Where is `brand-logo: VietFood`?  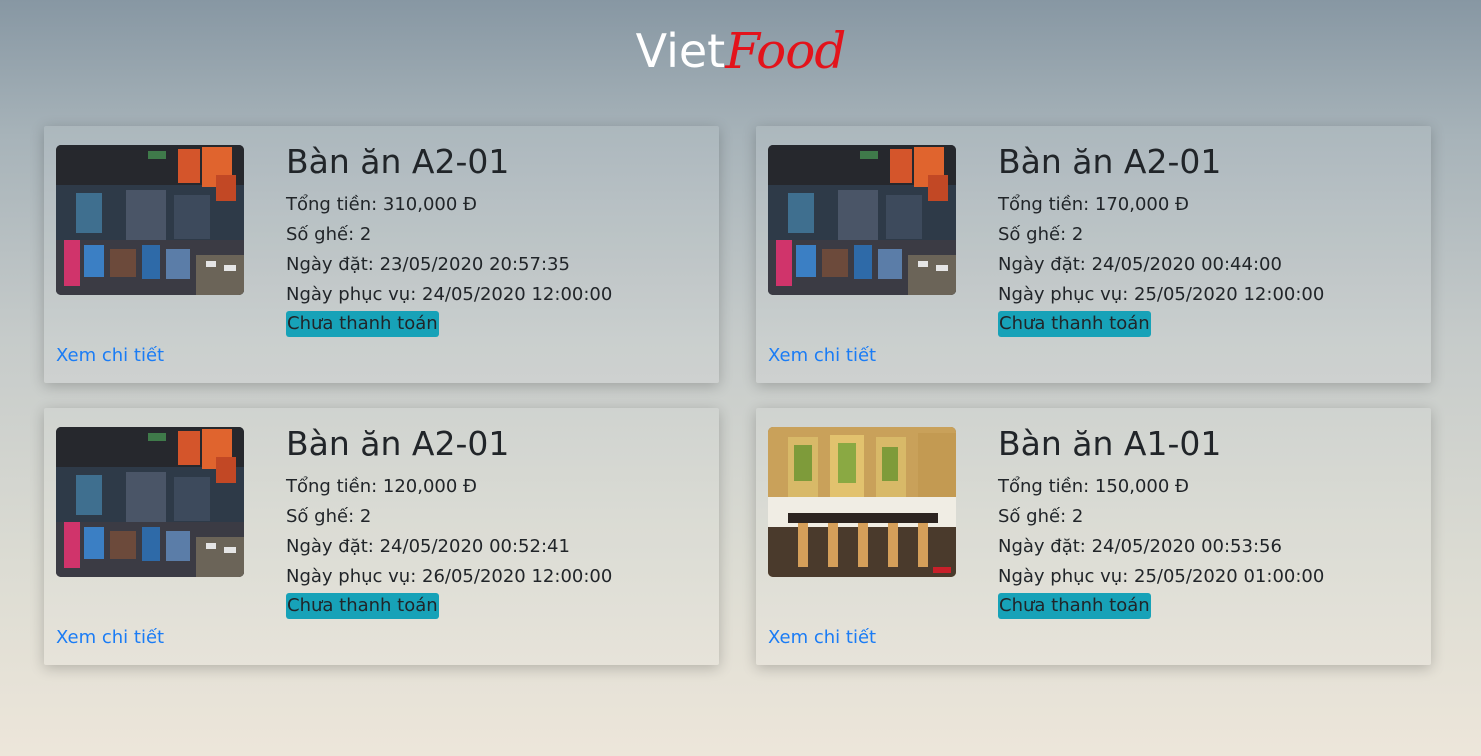 brand-logo: VietFood is located at coordinates (740, 51).